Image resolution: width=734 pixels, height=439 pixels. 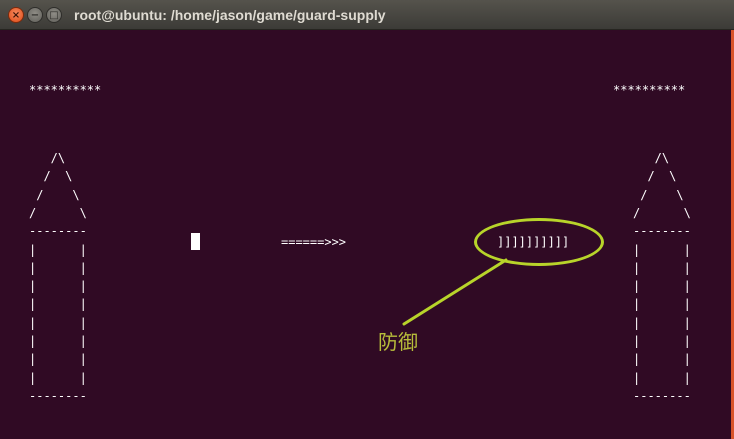 I want to click on close-button: ×, so click(x=16, y=15).